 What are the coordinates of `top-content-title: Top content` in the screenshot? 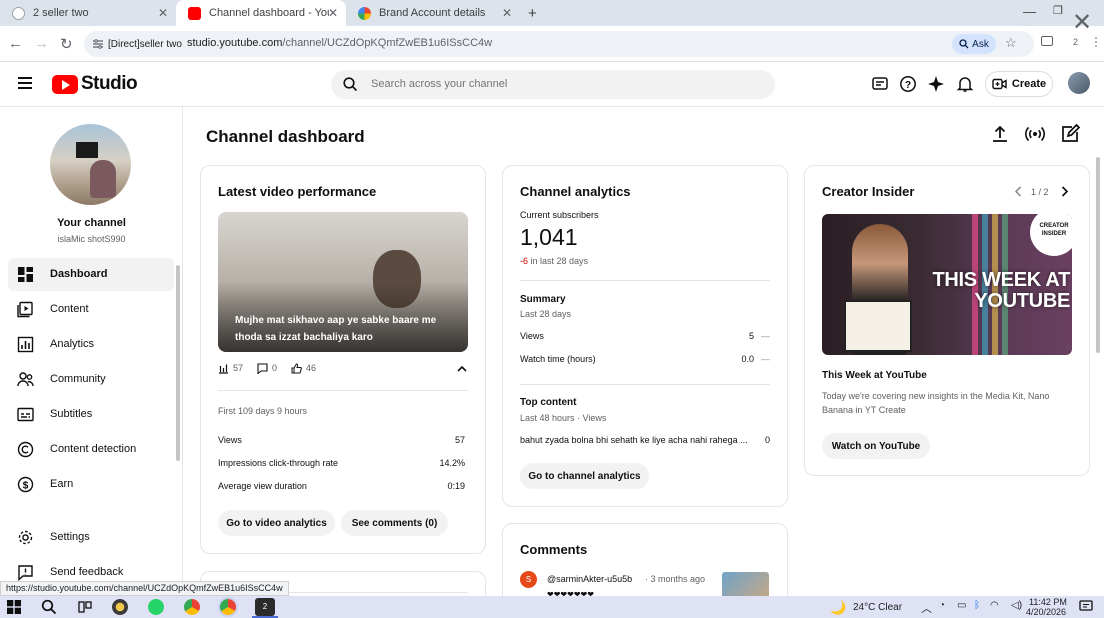 It's located at (548, 402).